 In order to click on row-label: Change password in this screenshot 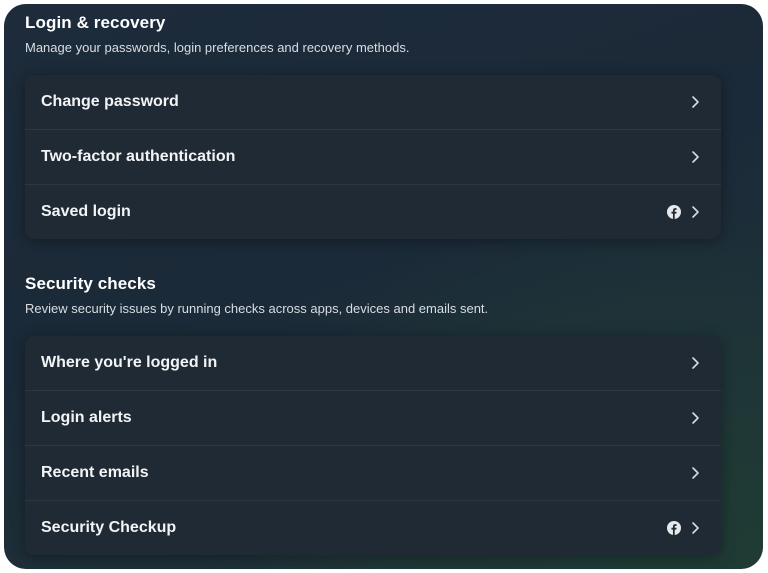, I will do `click(110, 101)`.